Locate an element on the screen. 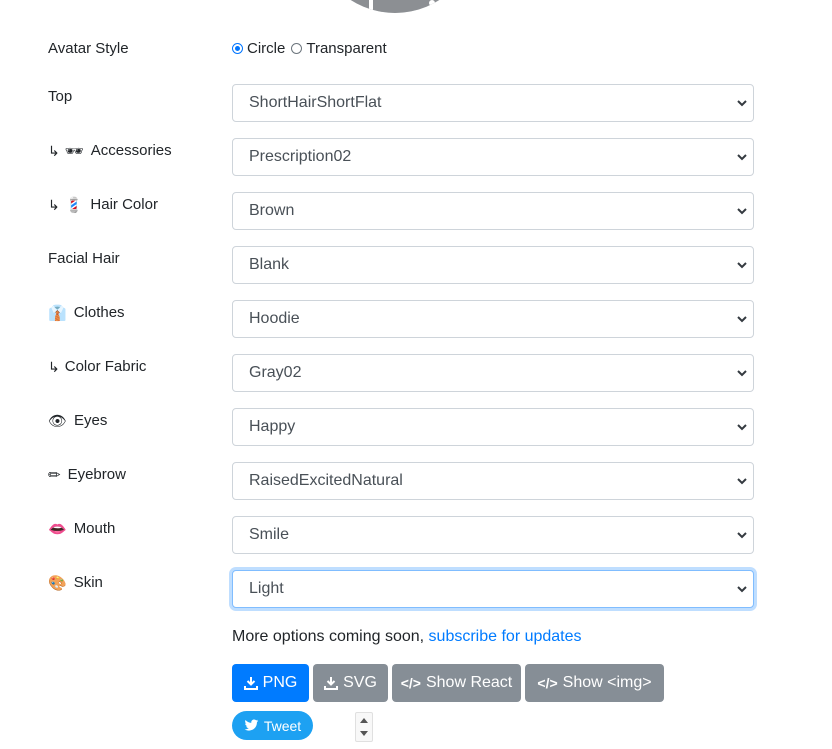  facial-hair-label: Facial Hair is located at coordinates (84, 258).